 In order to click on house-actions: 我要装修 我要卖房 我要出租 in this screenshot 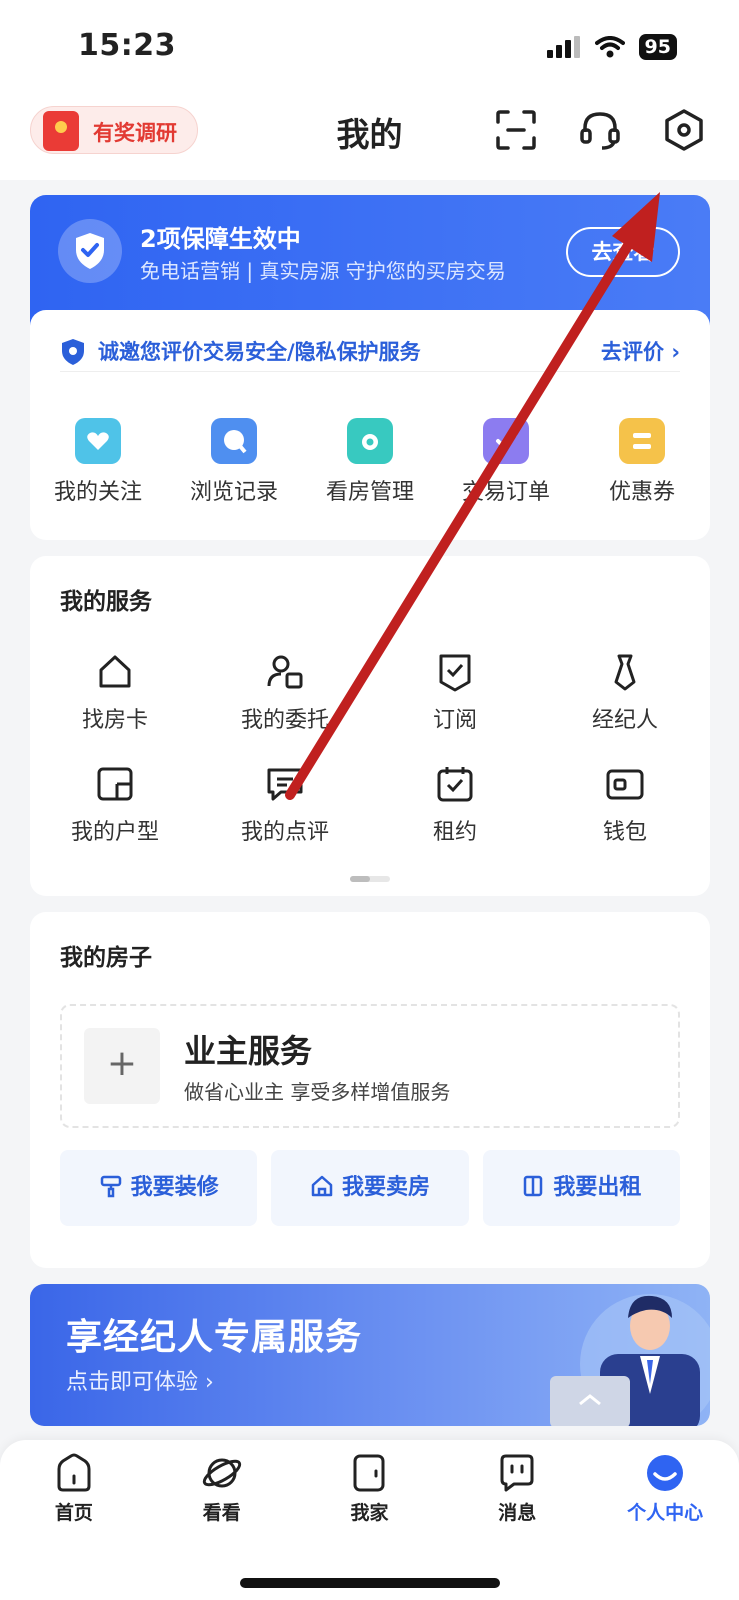, I will do `click(370, 1188)`.